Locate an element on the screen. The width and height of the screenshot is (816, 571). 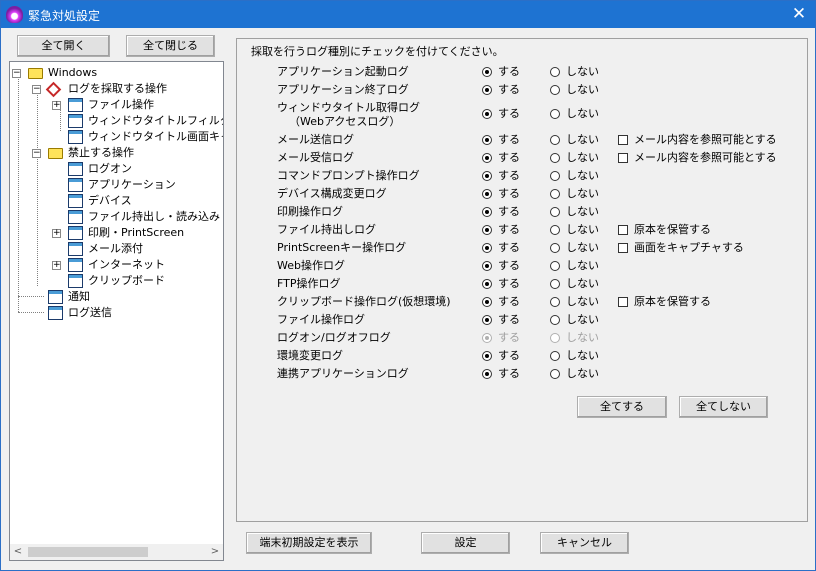
close-icon: ✕ is located at coordinates (799, 14).